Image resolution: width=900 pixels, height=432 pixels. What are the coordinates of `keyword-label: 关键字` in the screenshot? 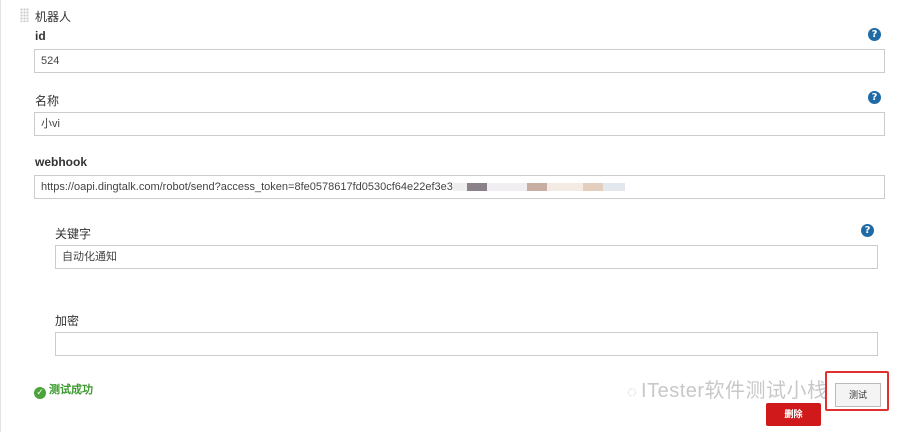 It's located at (73, 234).